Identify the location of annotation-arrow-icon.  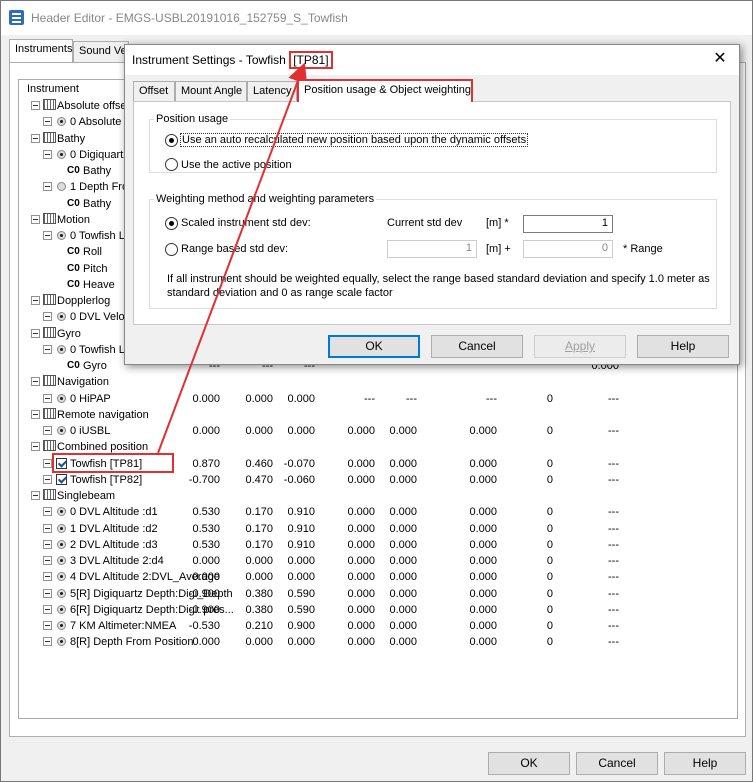
(232, 258).